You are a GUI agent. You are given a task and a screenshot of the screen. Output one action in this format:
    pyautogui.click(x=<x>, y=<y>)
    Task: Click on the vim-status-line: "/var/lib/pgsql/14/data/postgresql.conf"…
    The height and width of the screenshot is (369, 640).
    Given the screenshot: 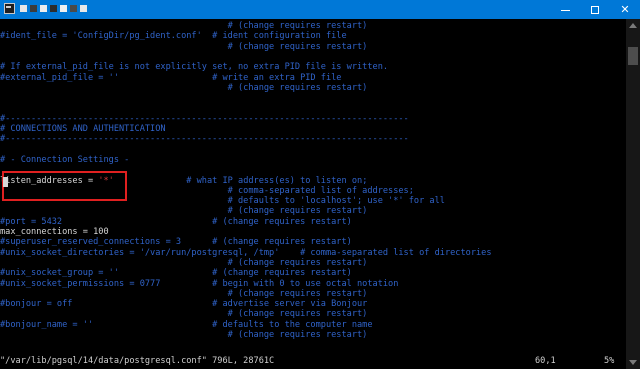 What is the action you would take?
    pyautogui.click(x=137, y=361)
    